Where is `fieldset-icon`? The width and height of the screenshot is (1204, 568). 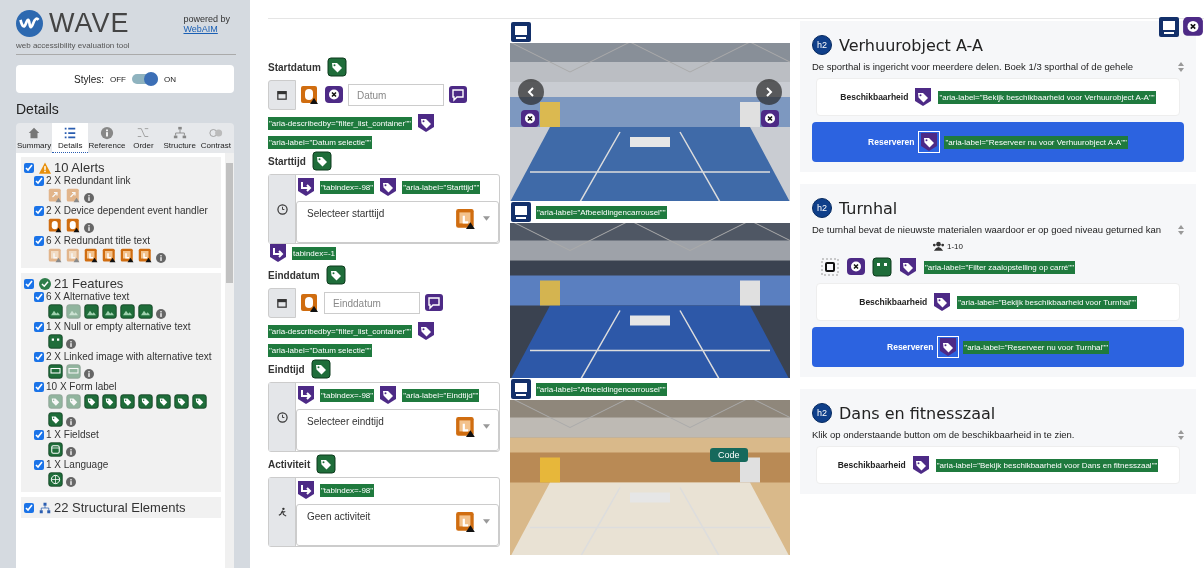 fieldset-icon is located at coordinates (55, 449).